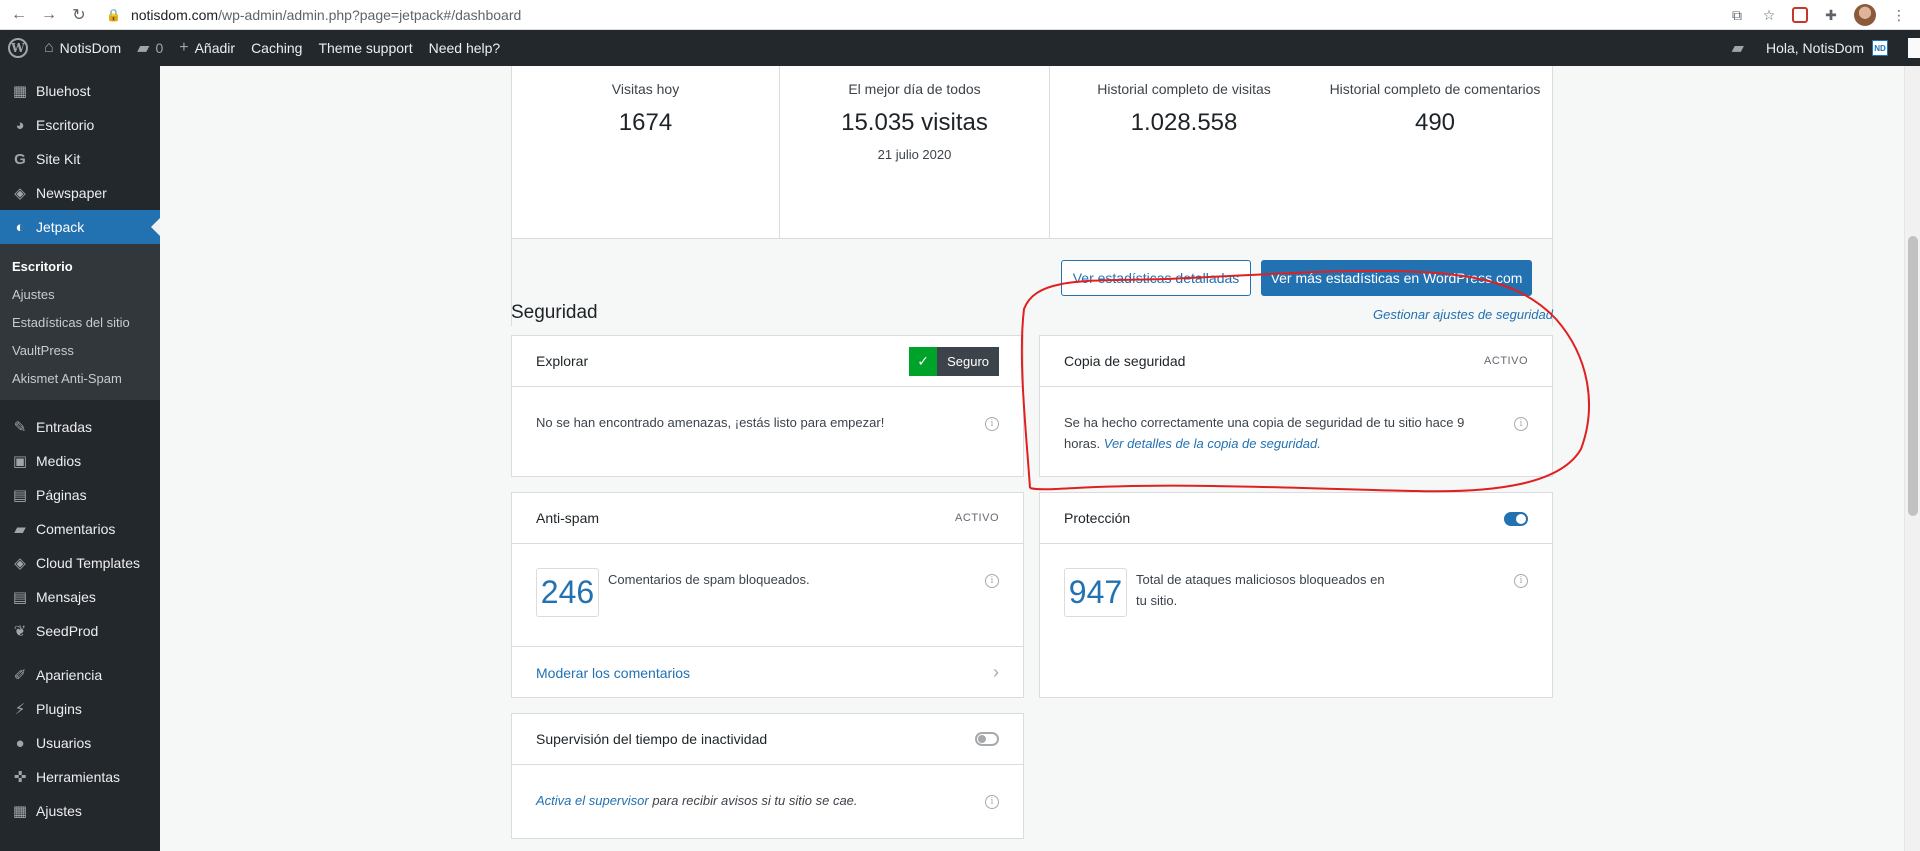 This screenshot has height=851, width=1920. I want to click on menu-apariencia: ✐ Apariencia, so click(80, 675).